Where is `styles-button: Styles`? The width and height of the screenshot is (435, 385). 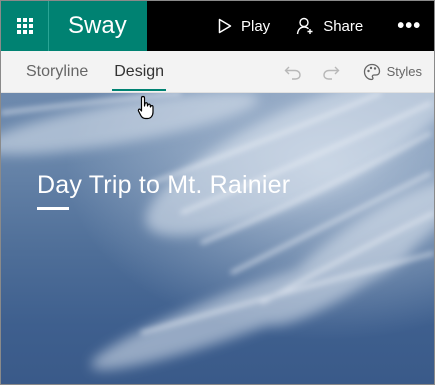 styles-button: Styles is located at coordinates (392, 72).